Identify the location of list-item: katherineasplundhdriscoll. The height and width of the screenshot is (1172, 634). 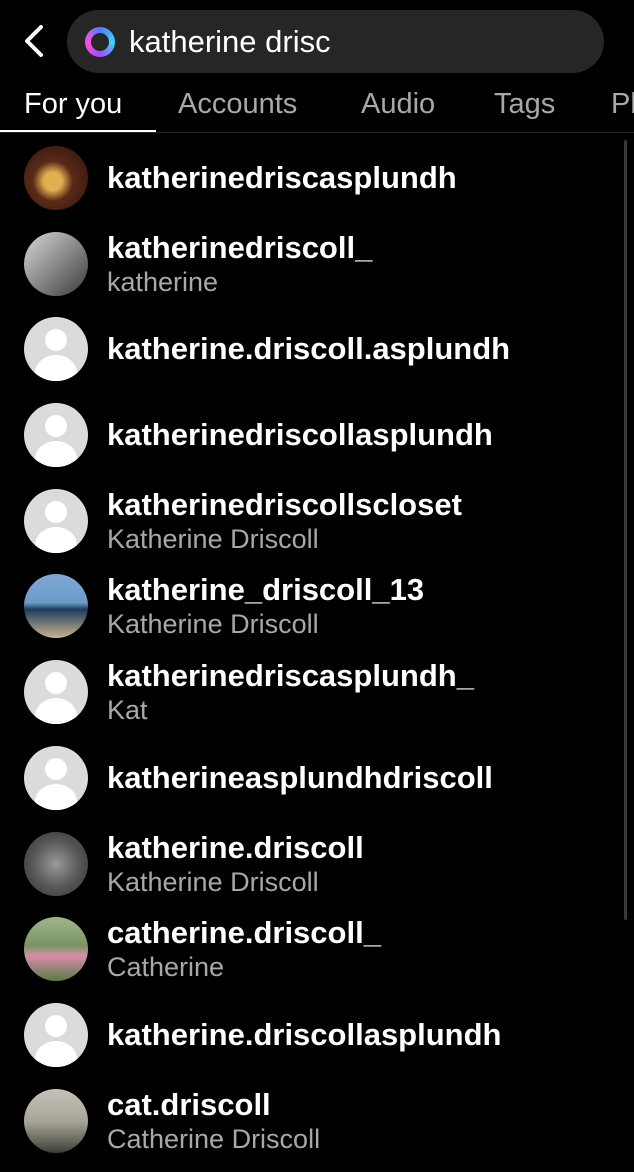
(317, 779).